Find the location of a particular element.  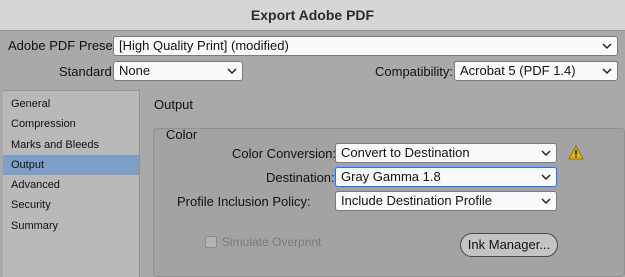

compatibility-label: Compatibility: is located at coordinates (414, 71).